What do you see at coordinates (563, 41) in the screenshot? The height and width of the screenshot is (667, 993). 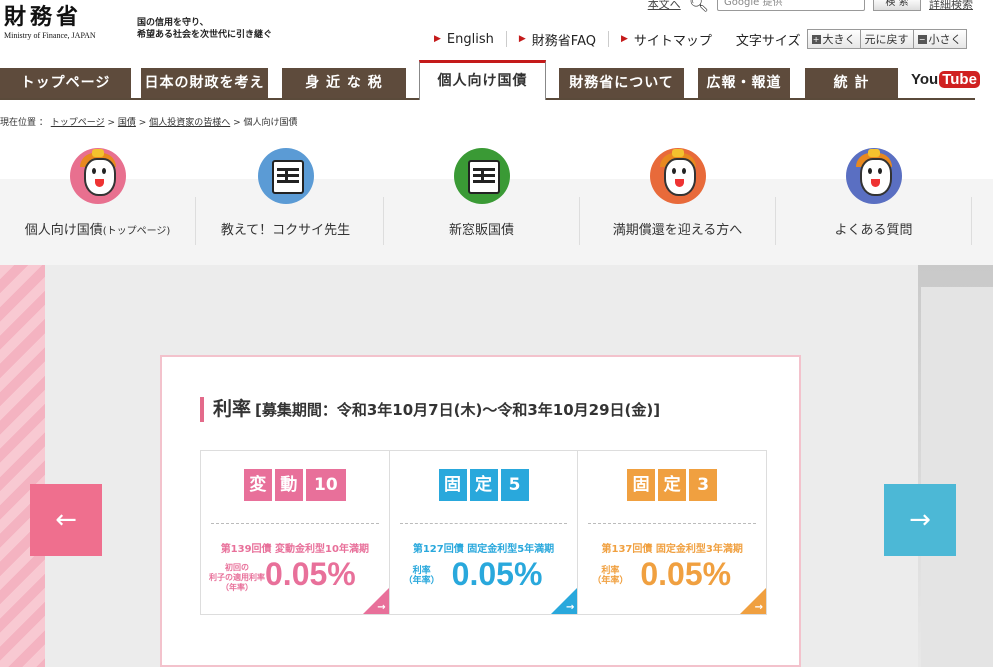 I see `faq-link-label: 財務省FAQ` at bounding box center [563, 41].